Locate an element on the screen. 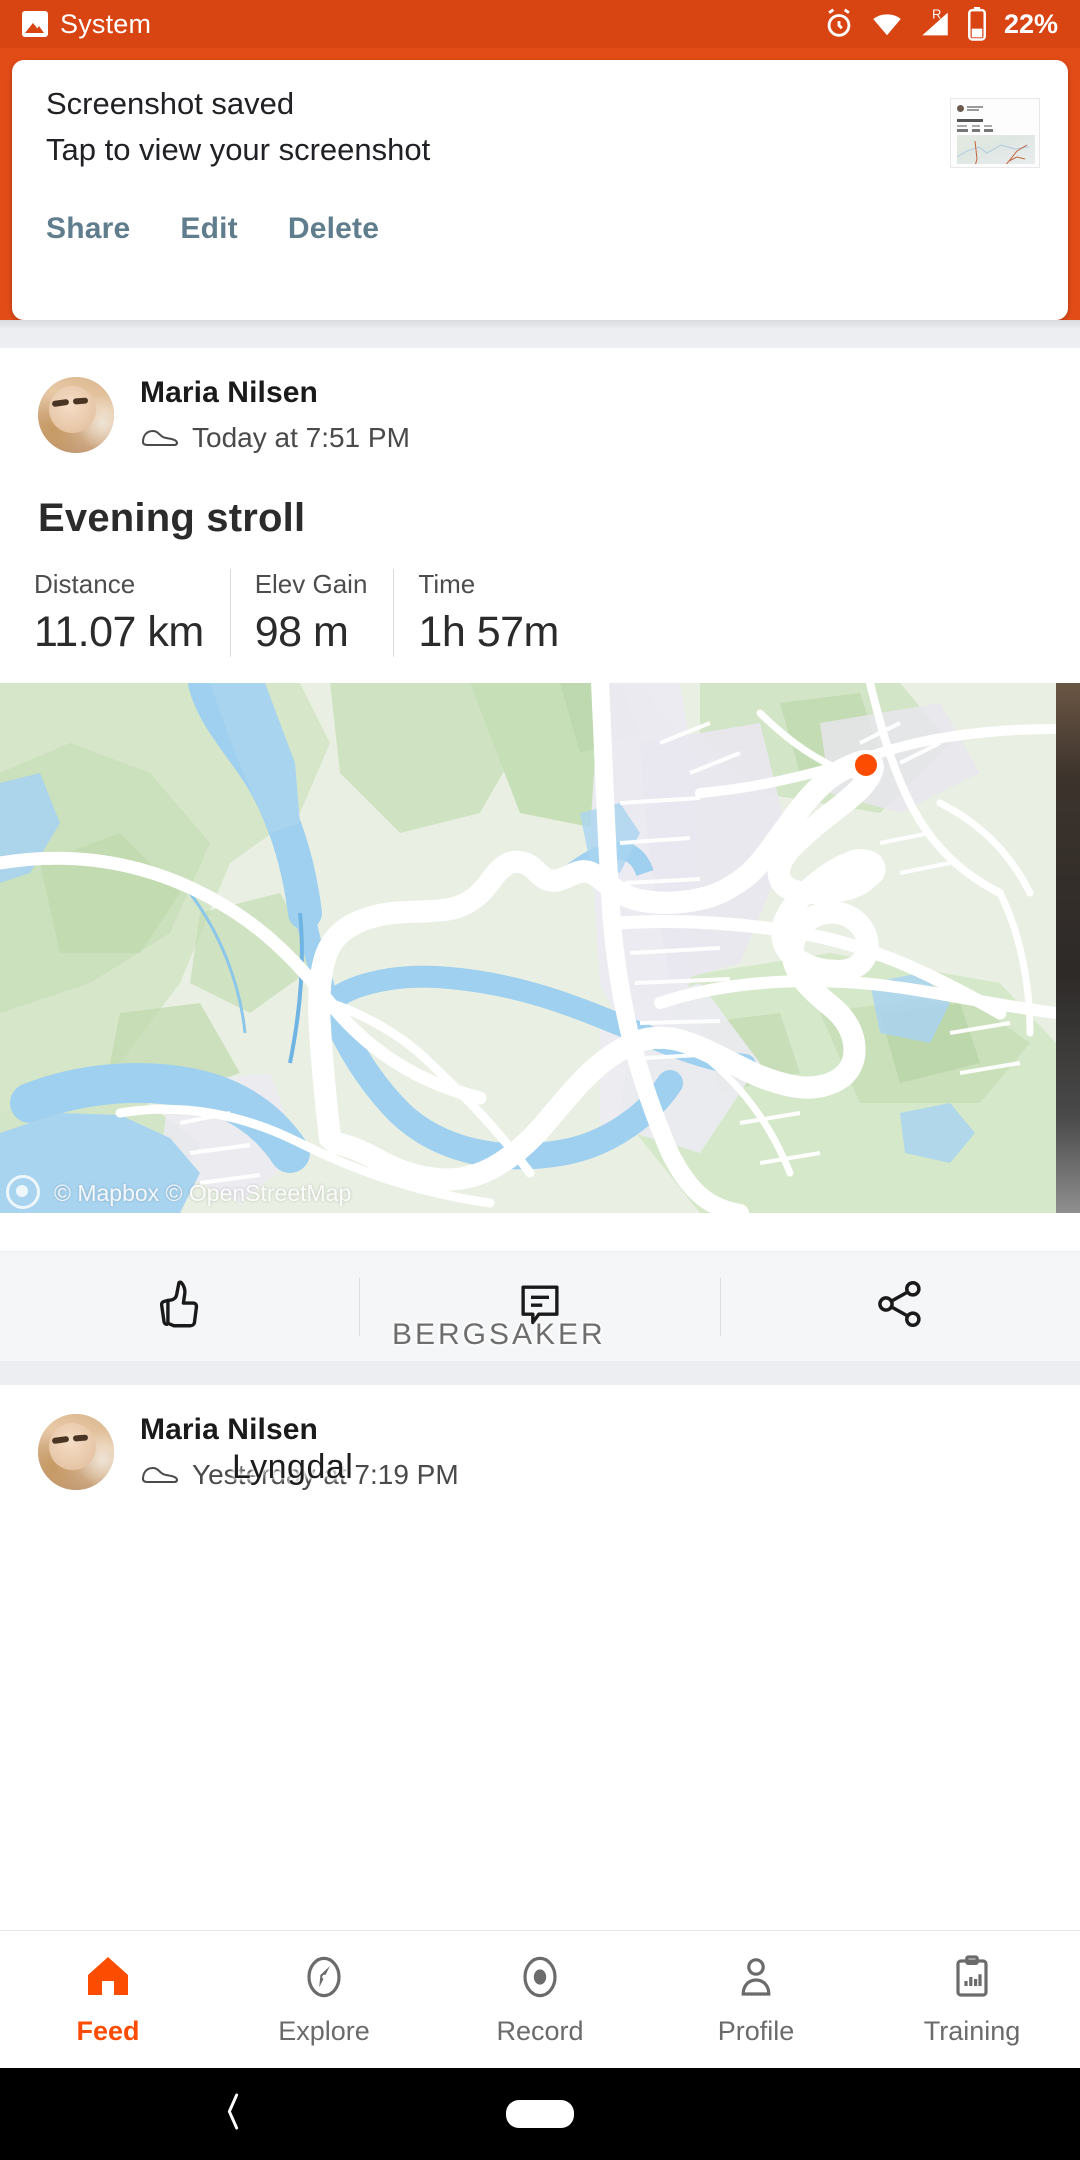  status-bar: System R 22% is located at coordinates (540, 24).